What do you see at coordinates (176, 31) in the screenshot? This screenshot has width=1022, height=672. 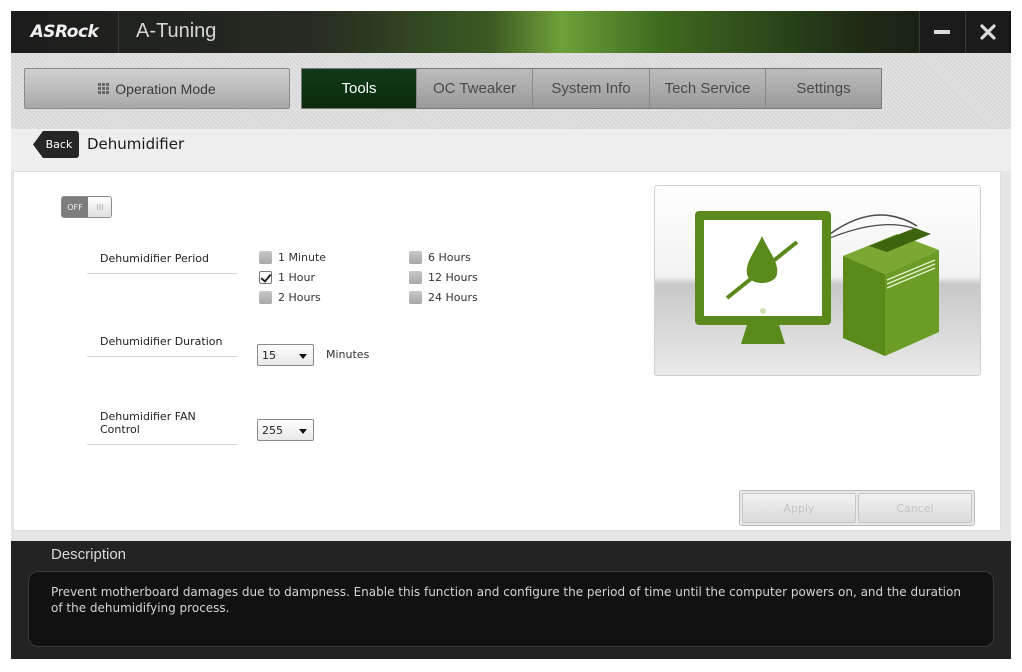 I see `app-title: A-Tuning` at bounding box center [176, 31].